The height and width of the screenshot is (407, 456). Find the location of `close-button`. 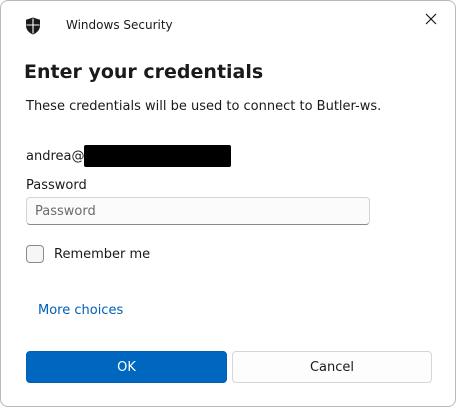

close-button is located at coordinates (431, 19).